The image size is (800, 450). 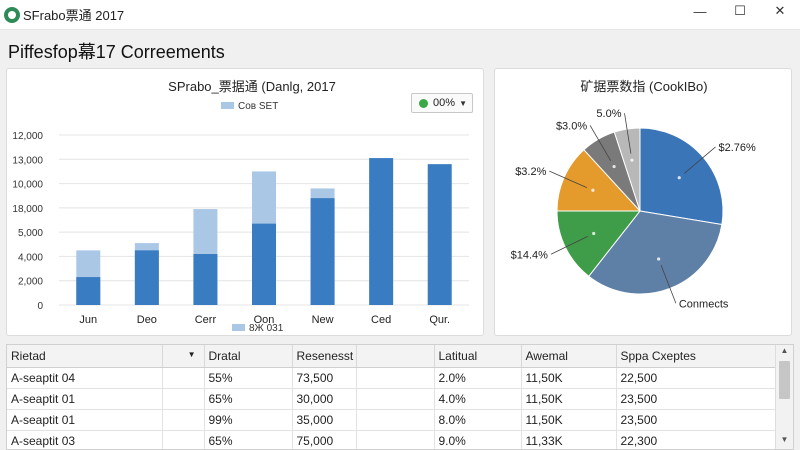 What do you see at coordinates (30, 233) in the screenshot?
I see `y-tick-label: 5,000` at bounding box center [30, 233].